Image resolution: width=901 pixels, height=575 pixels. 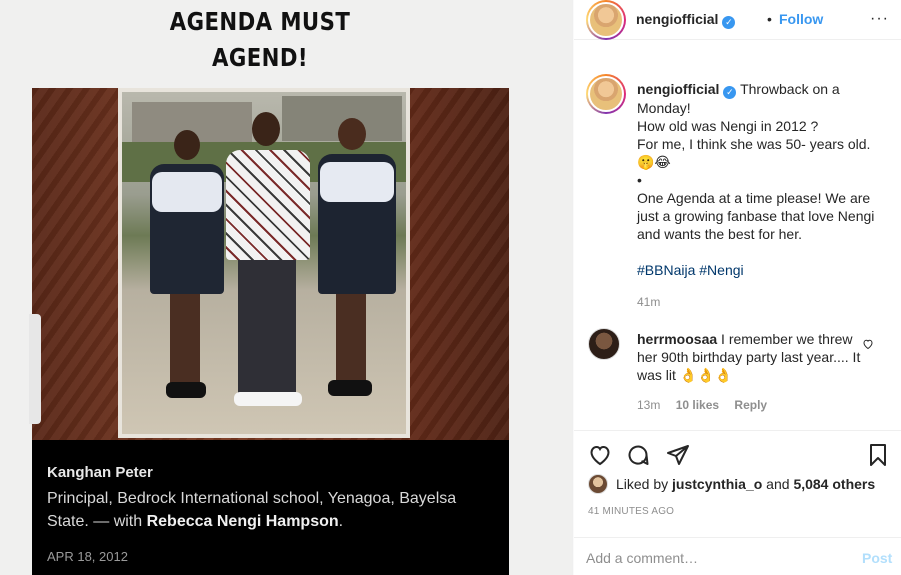 What do you see at coordinates (638, 457) in the screenshot?
I see `comment-icon` at bounding box center [638, 457].